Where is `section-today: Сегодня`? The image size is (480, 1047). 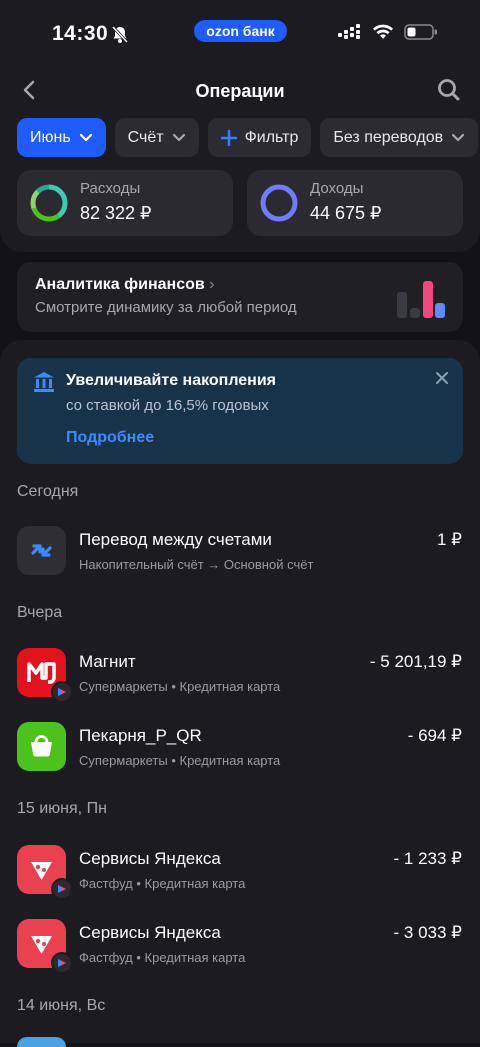 section-today: Сегодня is located at coordinates (48, 491).